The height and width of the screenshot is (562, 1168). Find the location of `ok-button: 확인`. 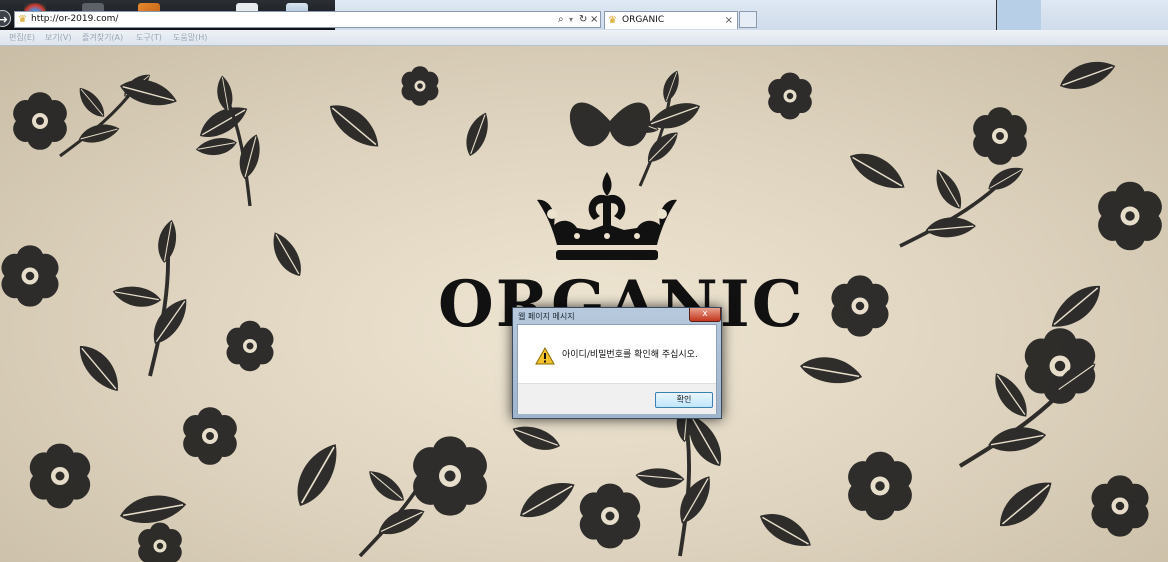

ok-button: 확인 is located at coordinates (684, 400).